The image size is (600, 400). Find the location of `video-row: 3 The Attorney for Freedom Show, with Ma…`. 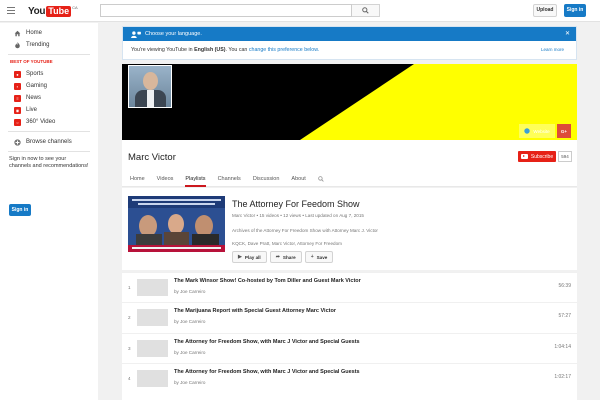

video-row: 3 The Attorney for Freedom Show, with Ma… is located at coordinates (349, 348).